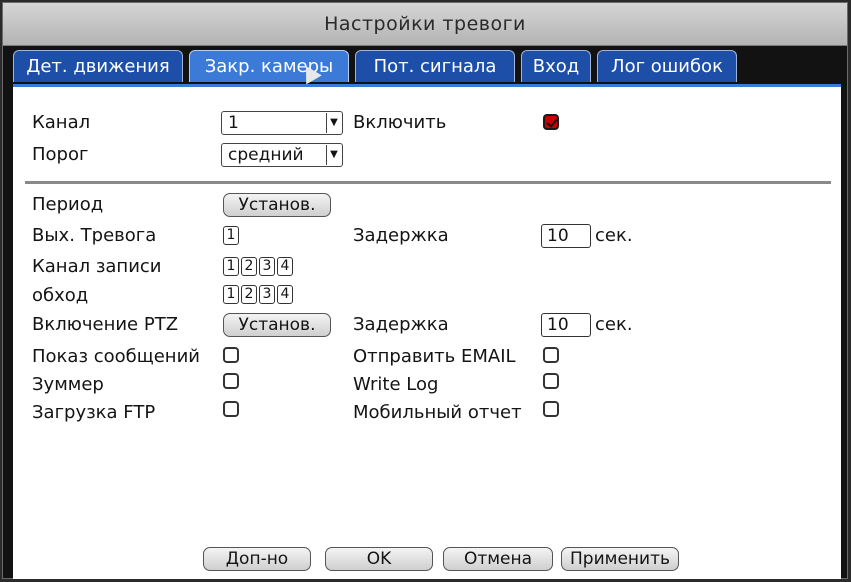  What do you see at coordinates (60, 154) in the screenshot?
I see `threshold-label: Порог` at bounding box center [60, 154].